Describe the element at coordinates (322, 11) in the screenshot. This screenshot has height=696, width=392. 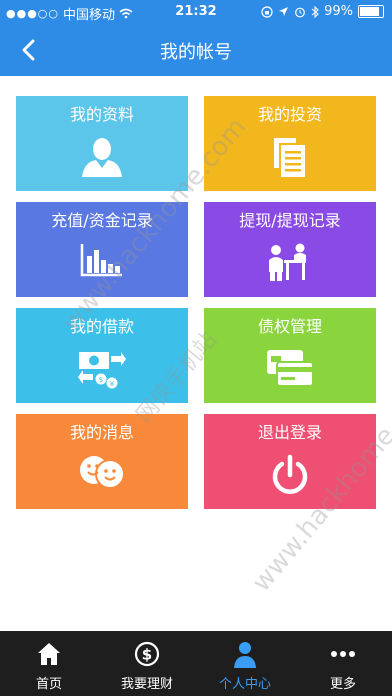
I see `status-right: 99%` at that location.